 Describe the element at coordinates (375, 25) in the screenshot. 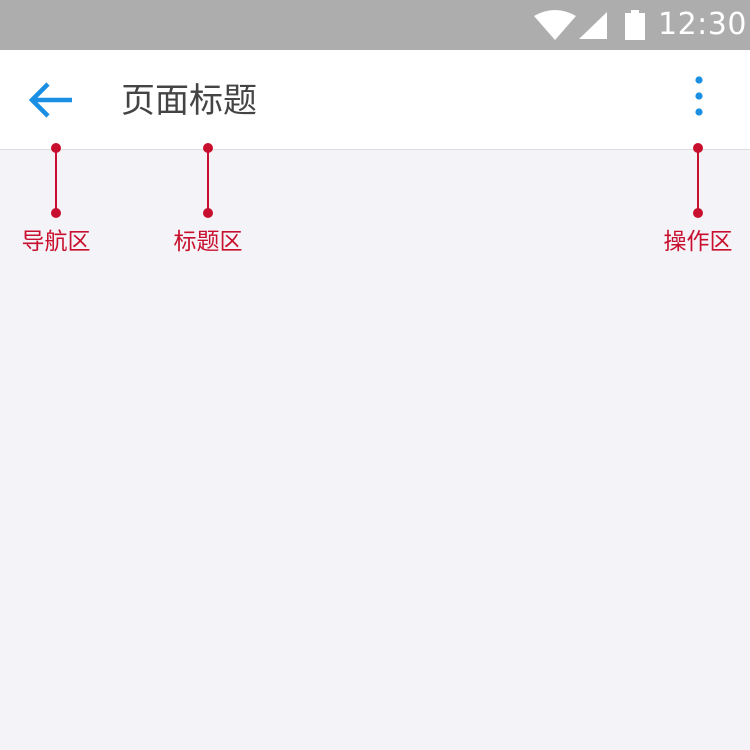

I see `status-bar: 12:30` at that location.